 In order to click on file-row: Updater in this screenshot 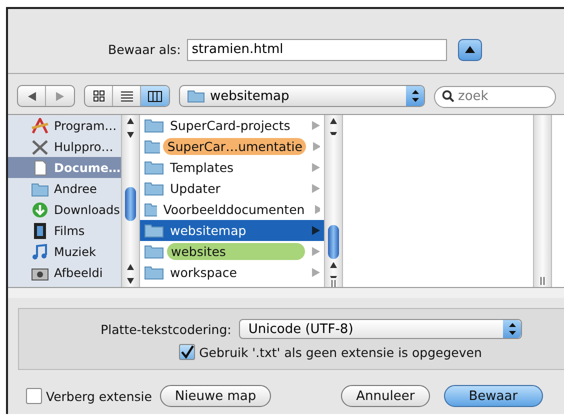, I will do `click(232, 188)`.